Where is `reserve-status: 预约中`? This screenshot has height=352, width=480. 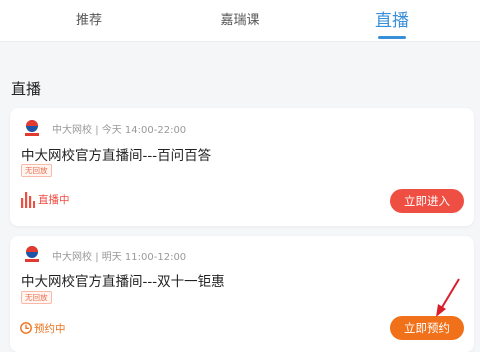
reserve-status: 预约中 is located at coordinates (50, 329).